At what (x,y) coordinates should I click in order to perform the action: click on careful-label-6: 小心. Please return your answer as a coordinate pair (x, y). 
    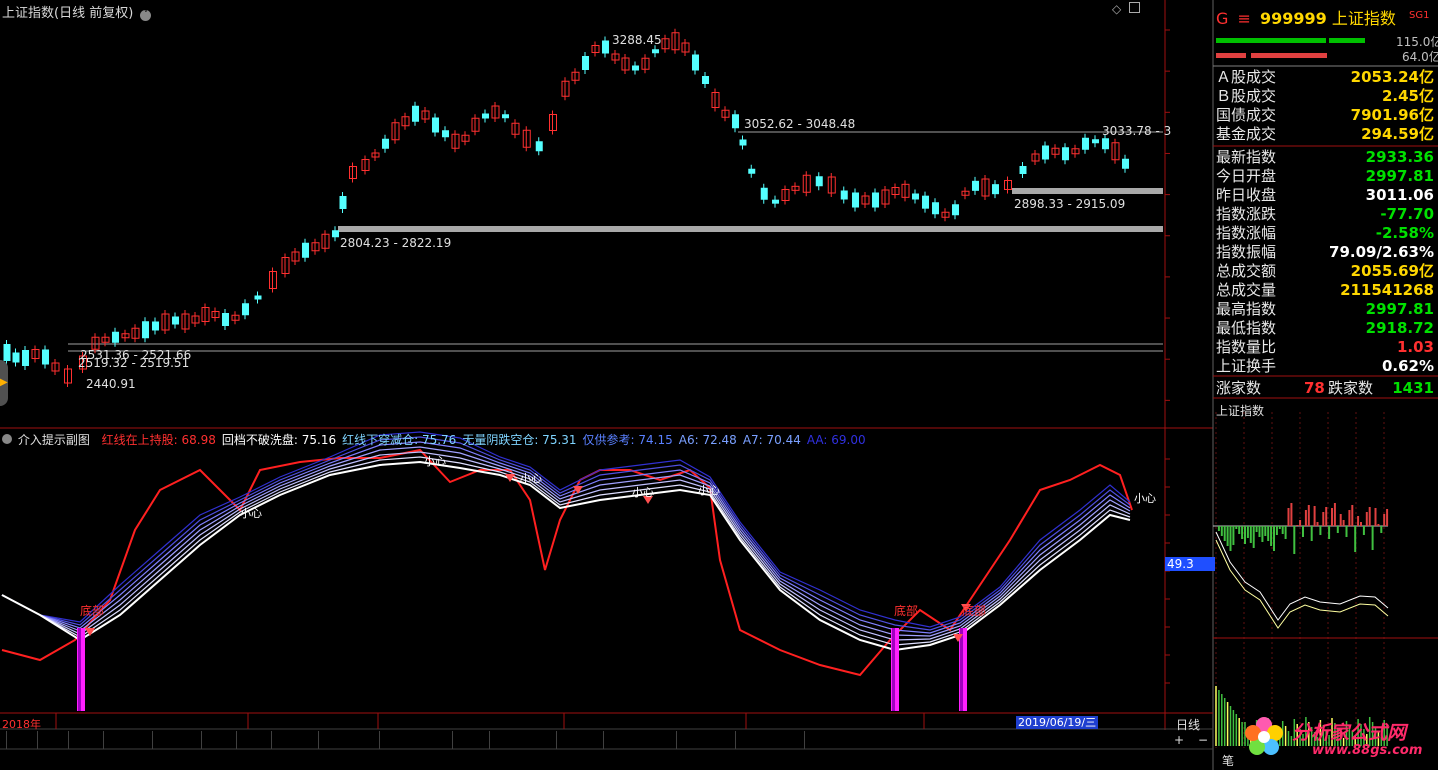
    Looking at the image, I should click on (1145, 498).